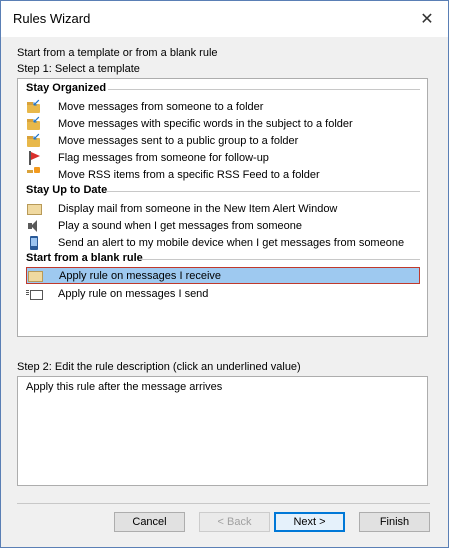  I want to click on group-heading-blank-rule: Start from a blank rule, so click(84, 258).